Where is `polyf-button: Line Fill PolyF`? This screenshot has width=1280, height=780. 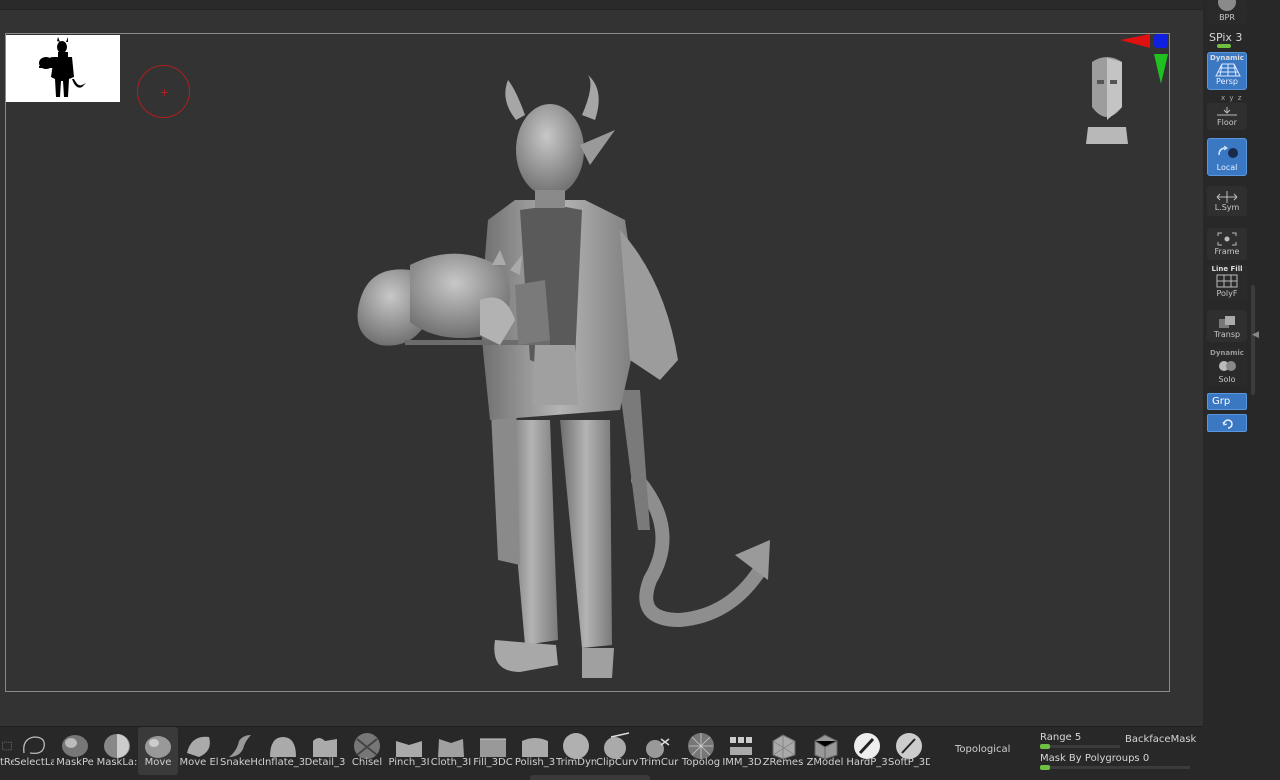 polyf-button: Line Fill PolyF is located at coordinates (1227, 282).